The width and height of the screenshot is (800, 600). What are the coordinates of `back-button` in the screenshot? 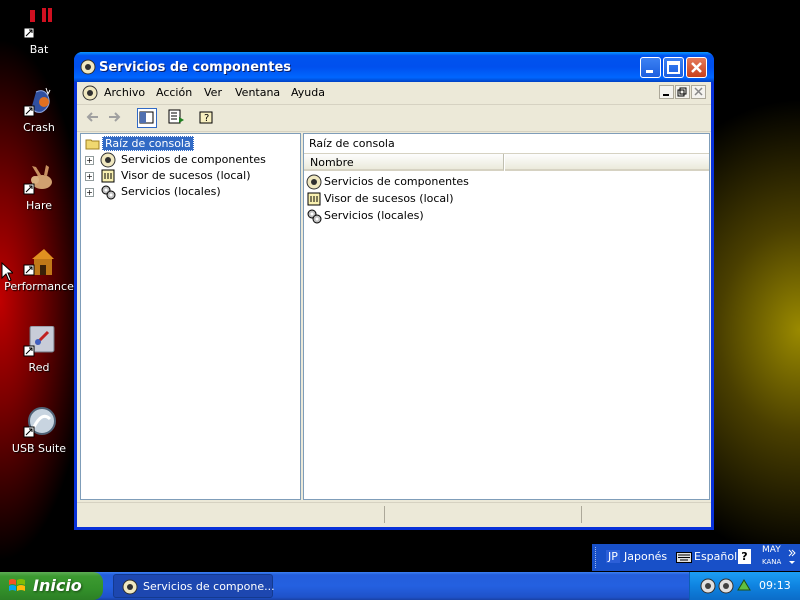 It's located at (93, 118).